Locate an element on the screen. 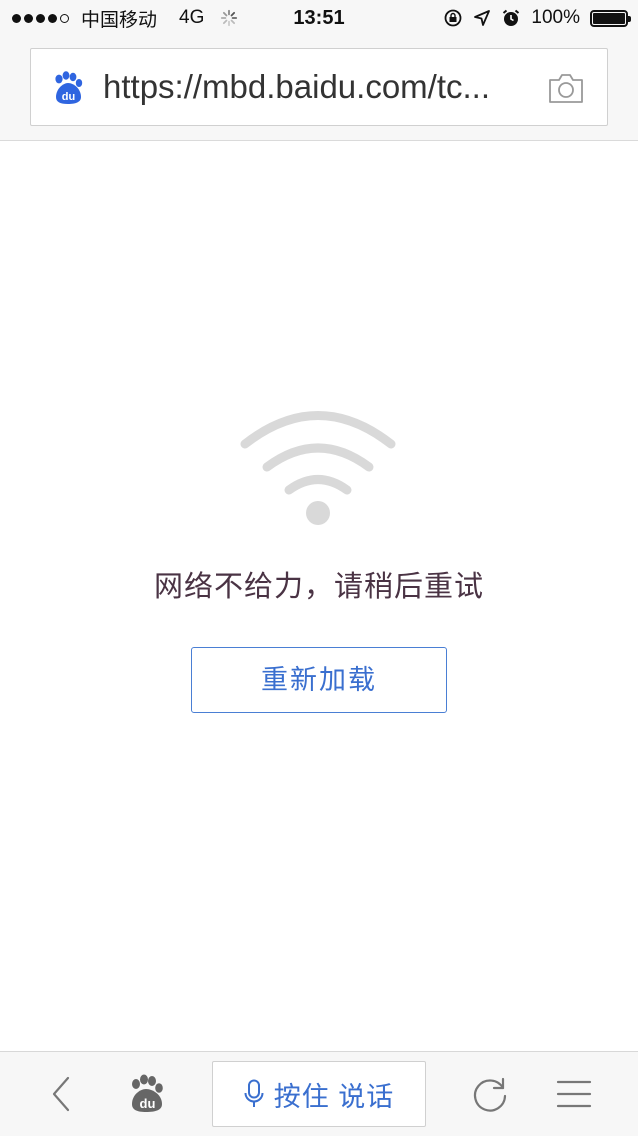 This screenshot has width=638, height=1136. camera-icon is located at coordinates (566, 88).